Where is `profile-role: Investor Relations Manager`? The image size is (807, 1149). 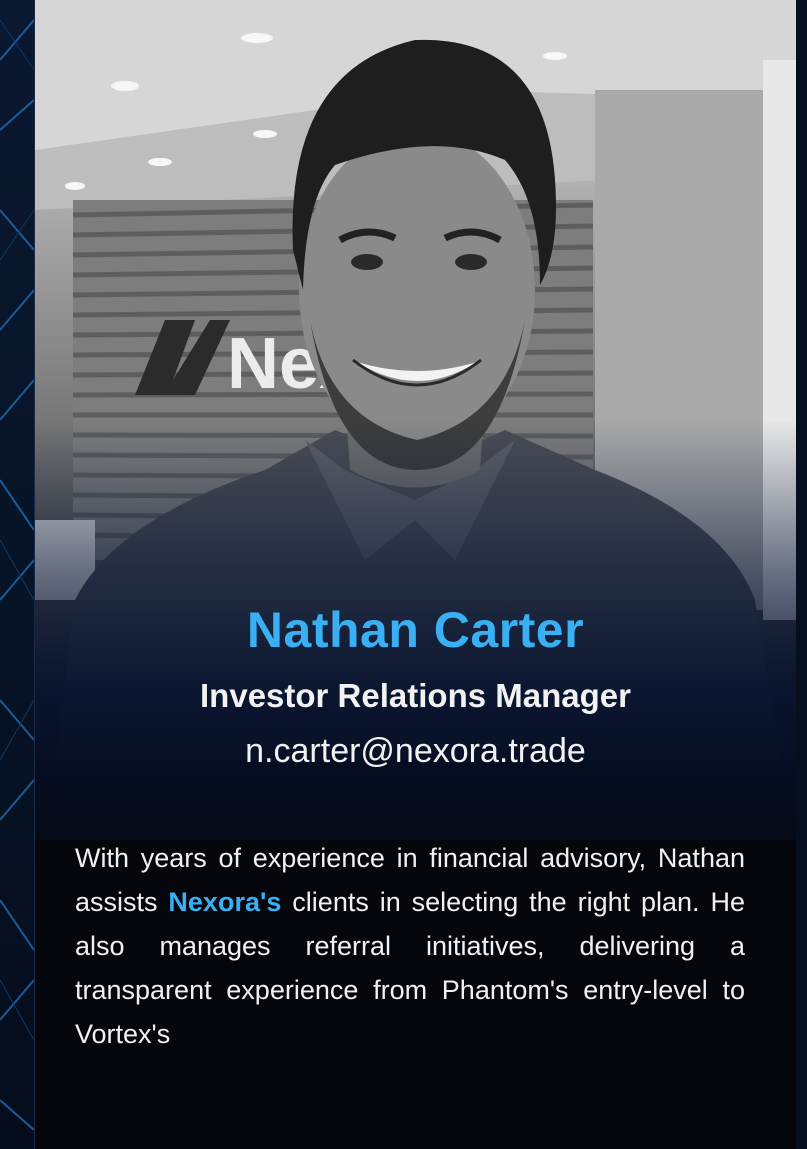 profile-role: Investor Relations Manager is located at coordinates (415, 695).